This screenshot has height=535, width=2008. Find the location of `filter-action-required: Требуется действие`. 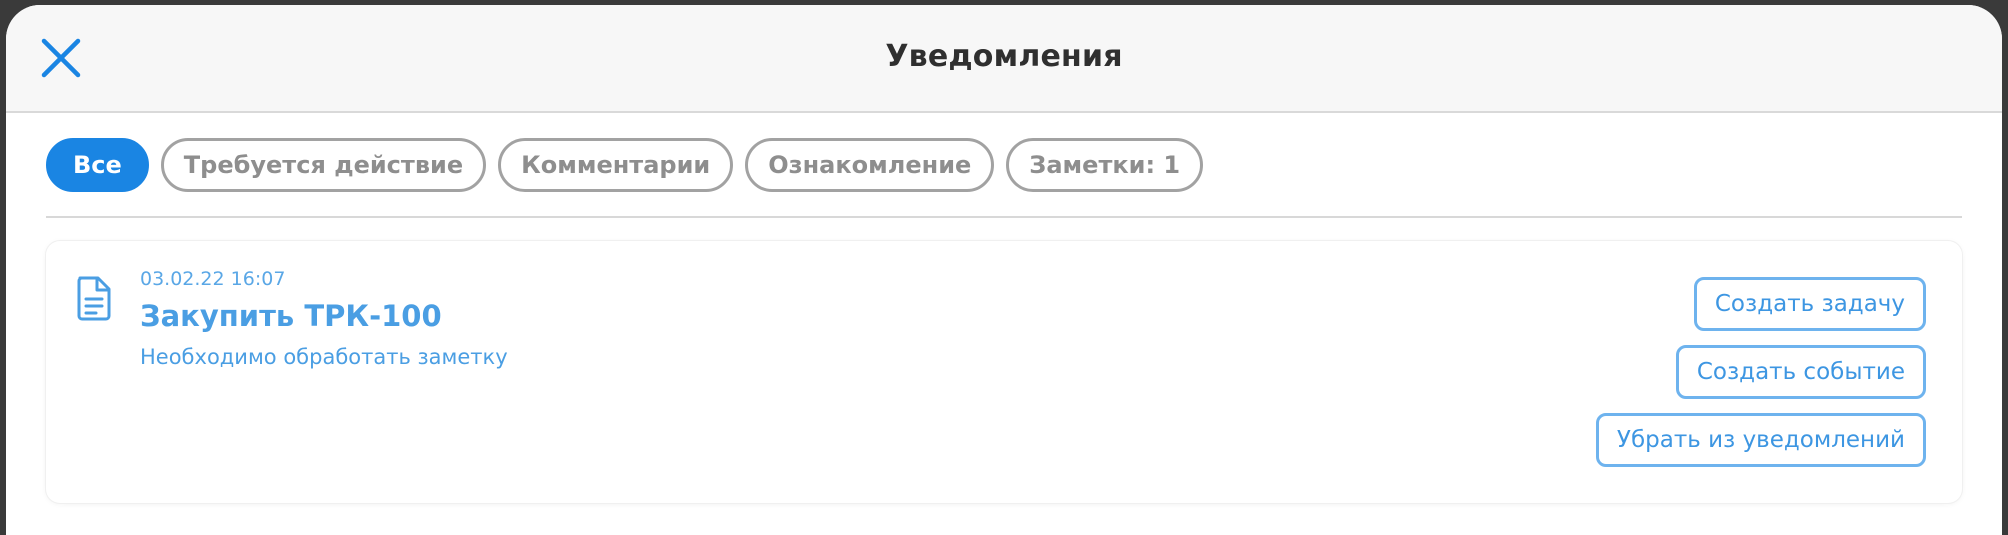

filter-action-required: Требуется действие is located at coordinates (323, 165).